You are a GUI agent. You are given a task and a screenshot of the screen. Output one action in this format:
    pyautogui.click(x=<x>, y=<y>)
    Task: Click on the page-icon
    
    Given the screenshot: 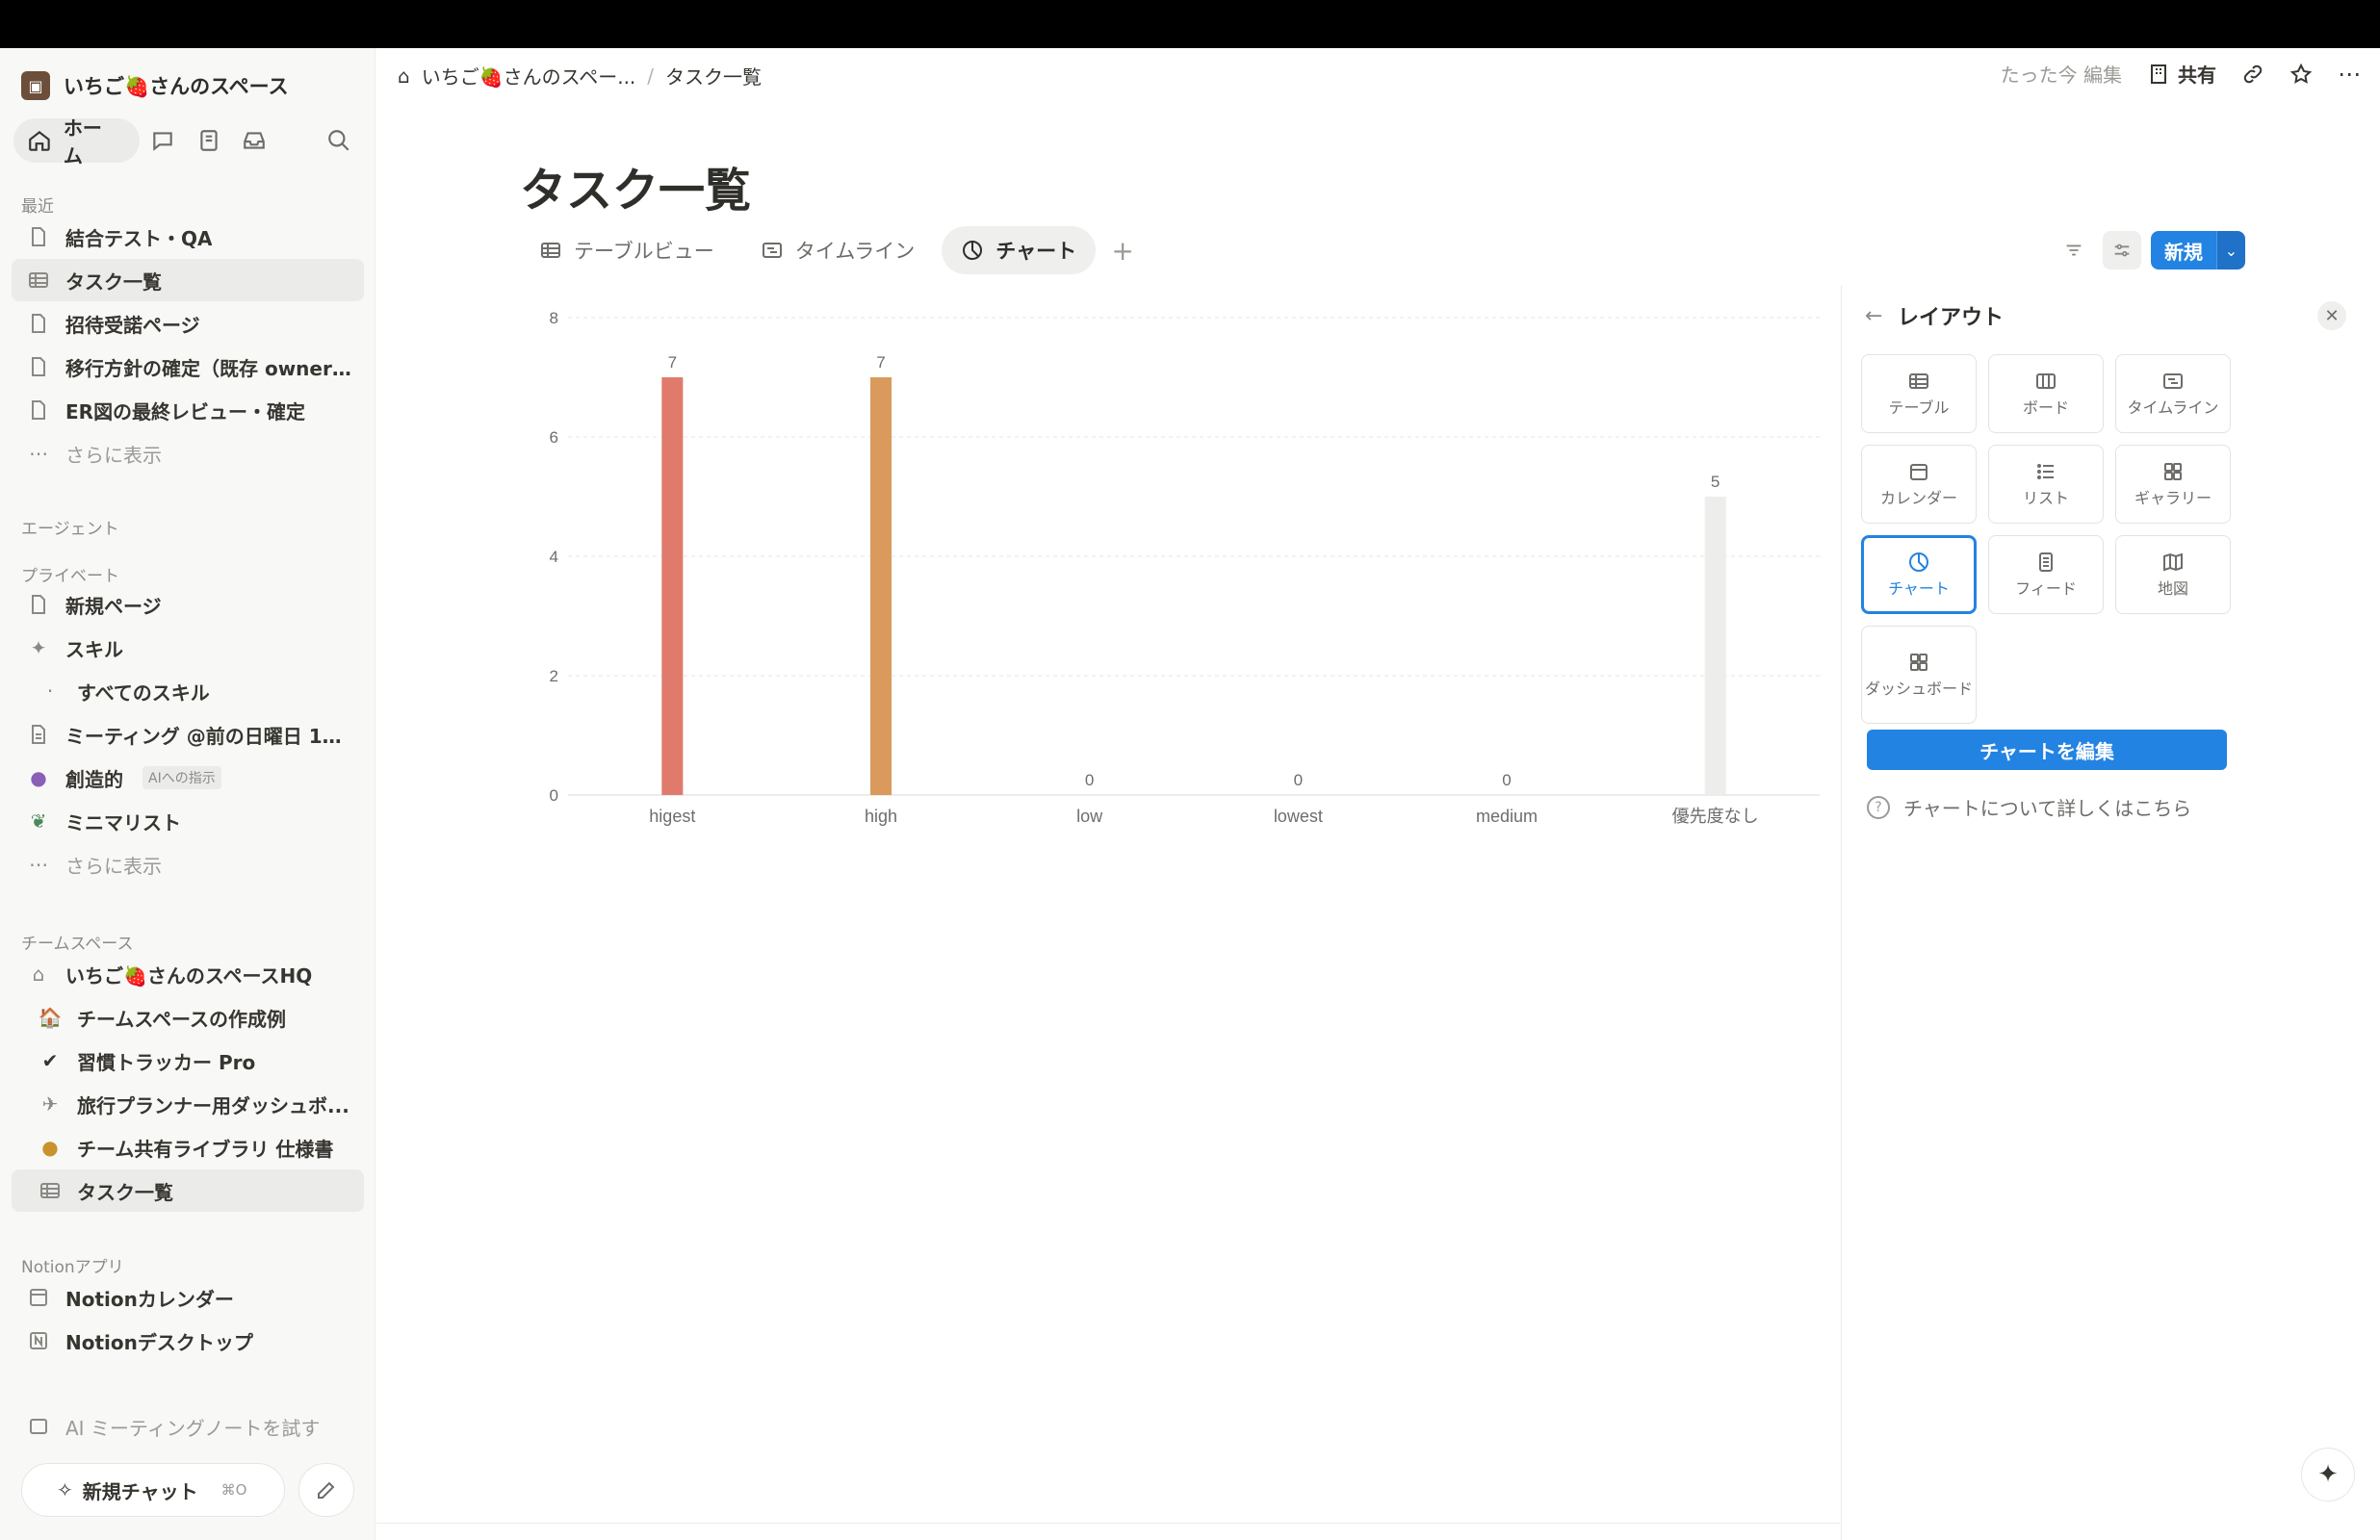 What is the action you would take?
    pyautogui.click(x=39, y=410)
    